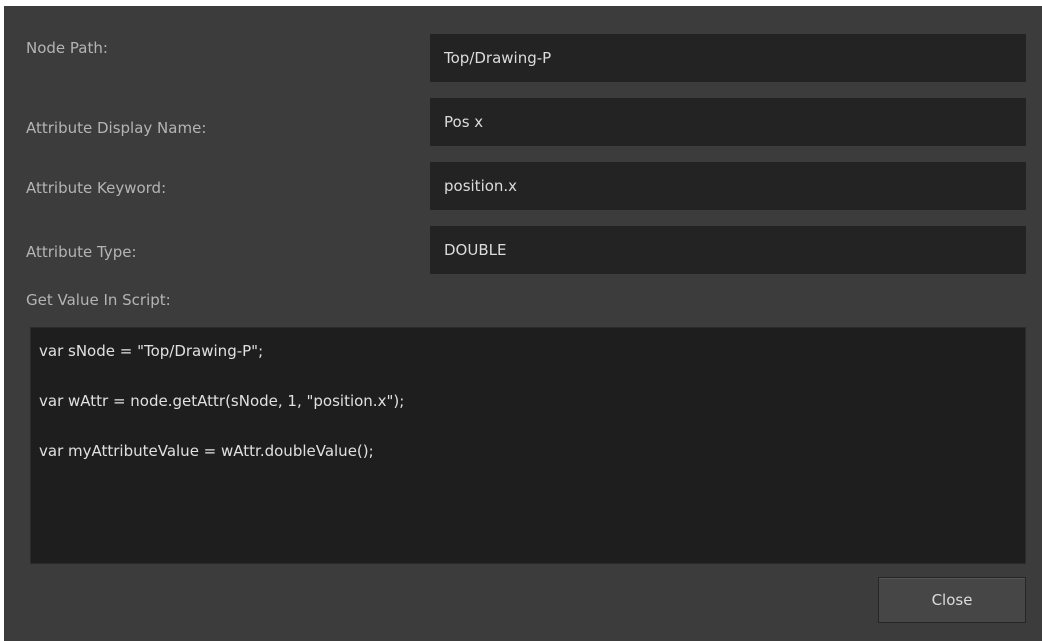  What do you see at coordinates (151, 351) in the screenshot?
I see `script-line-node: var sNode = "Top/Drawing-P";` at bounding box center [151, 351].